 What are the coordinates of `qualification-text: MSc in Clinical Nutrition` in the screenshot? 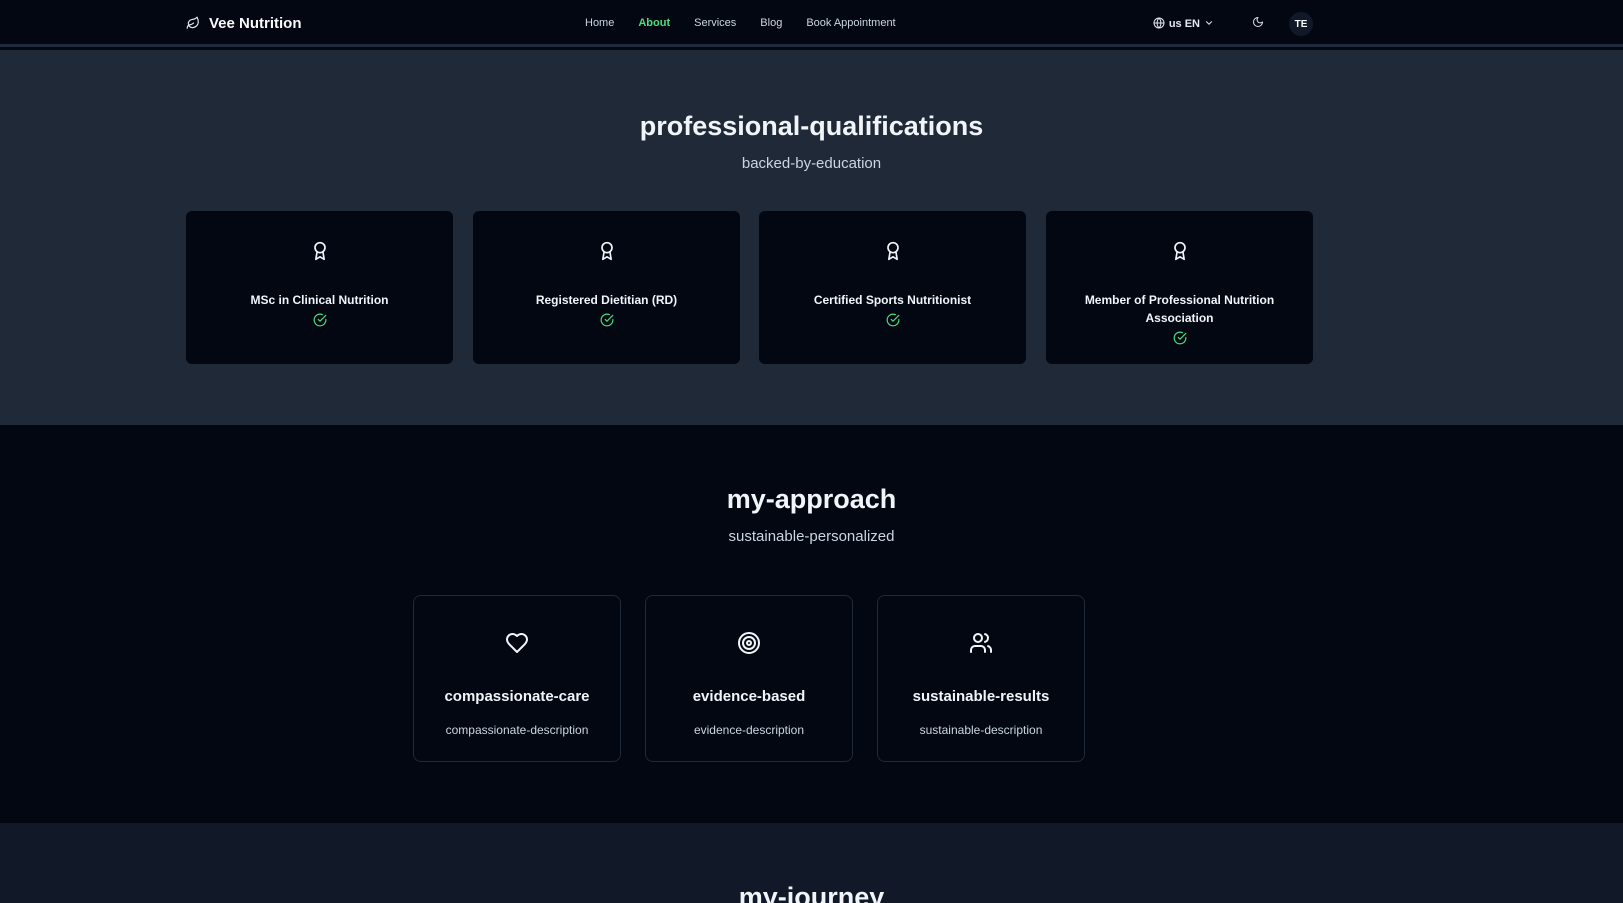 It's located at (319, 309).